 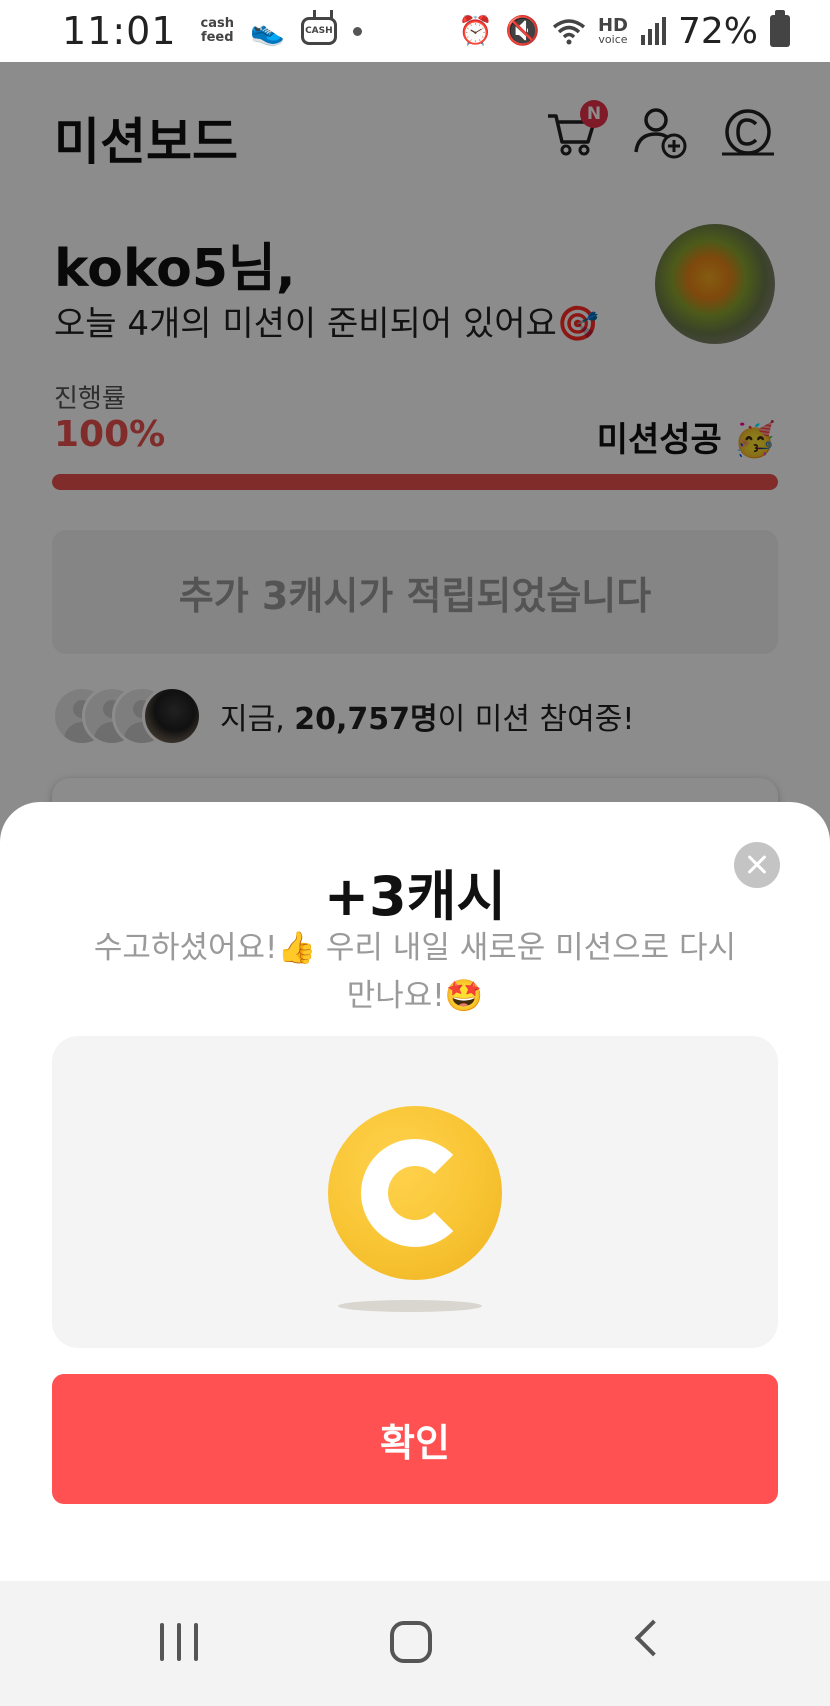 I want to click on signal-icon, so click(x=653, y=31).